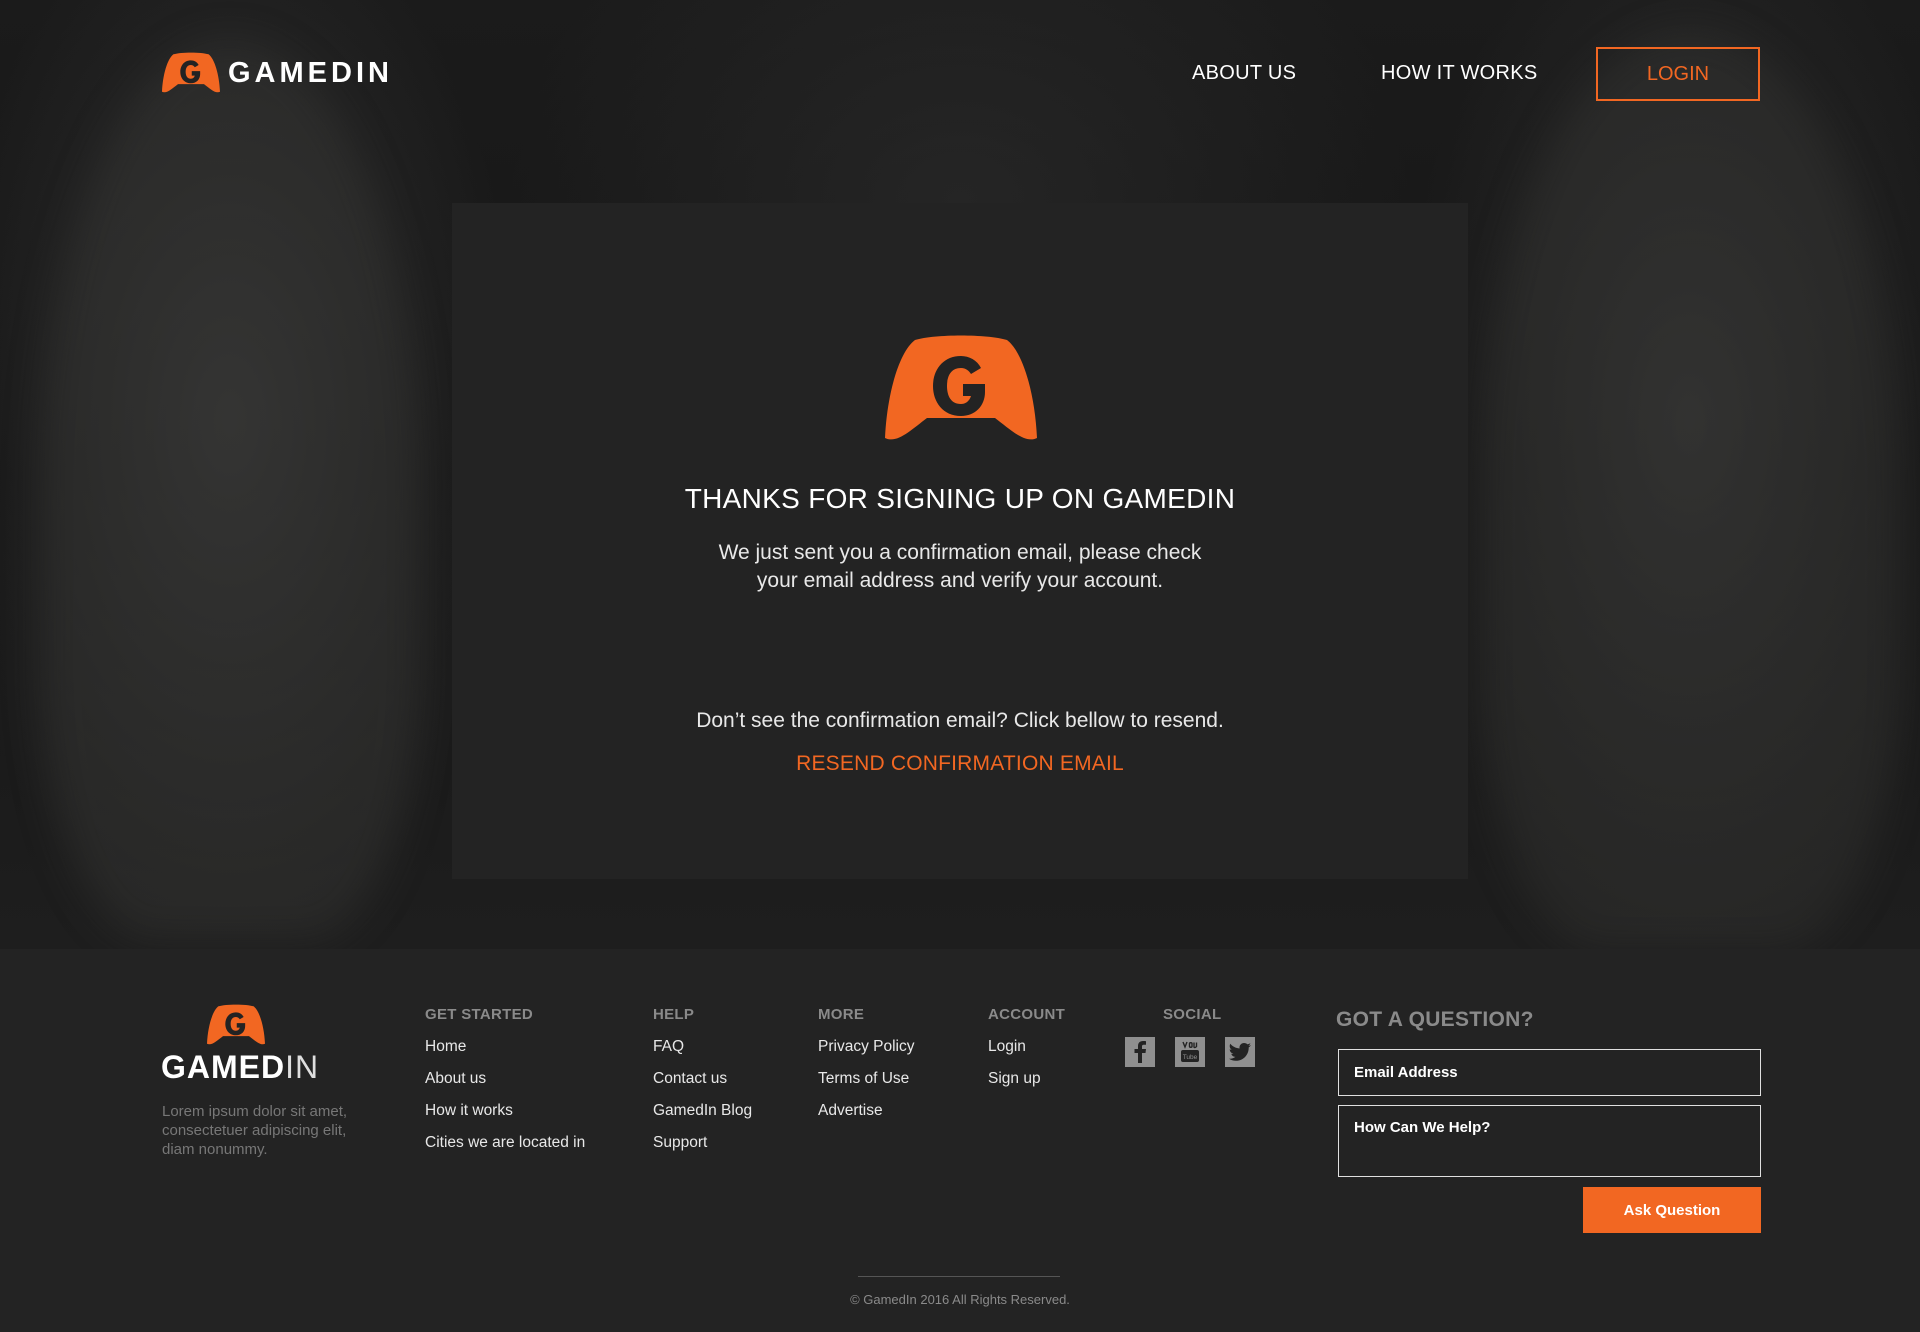 Image resolution: width=1920 pixels, height=1332 pixels. What do you see at coordinates (1240, 1052) in the screenshot?
I see `twitter-icon` at bounding box center [1240, 1052].